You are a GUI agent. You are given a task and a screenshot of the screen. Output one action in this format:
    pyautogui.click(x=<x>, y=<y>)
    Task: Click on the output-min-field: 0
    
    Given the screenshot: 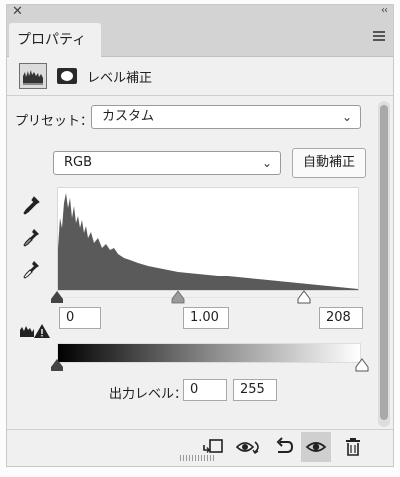 What is the action you would take?
    pyautogui.click(x=205, y=390)
    